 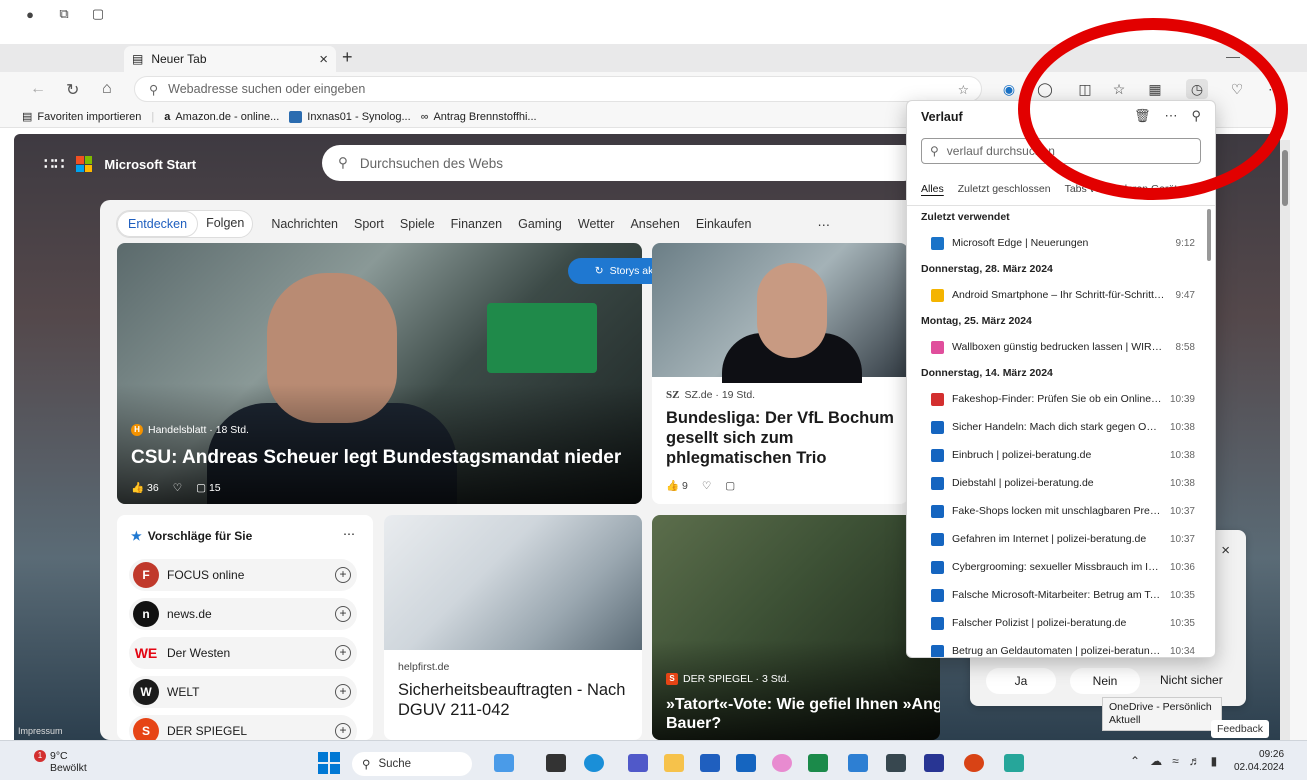 I want to click on edge-icon, so click(x=594, y=763).